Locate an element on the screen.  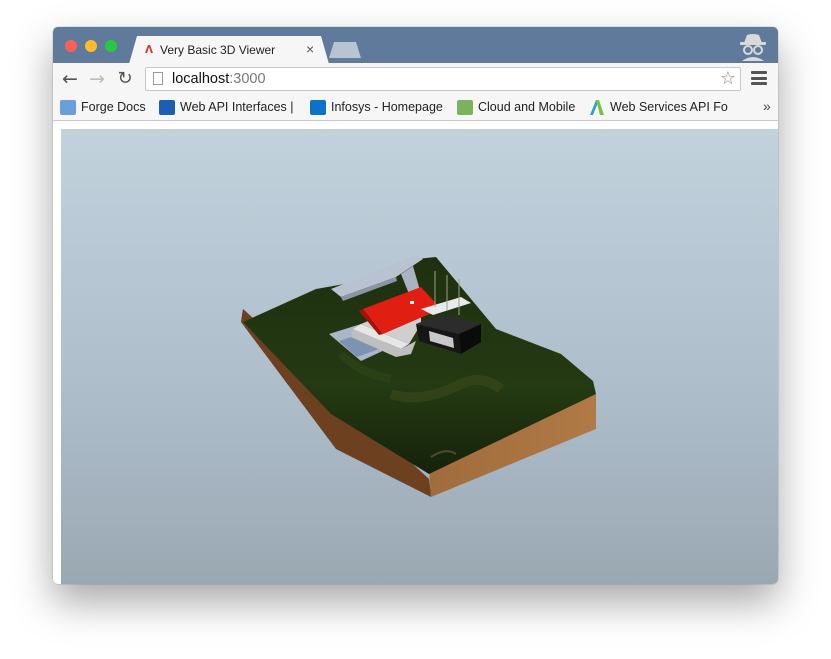
tab-title: Very Basic 3D Viewer is located at coordinates (218, 50).